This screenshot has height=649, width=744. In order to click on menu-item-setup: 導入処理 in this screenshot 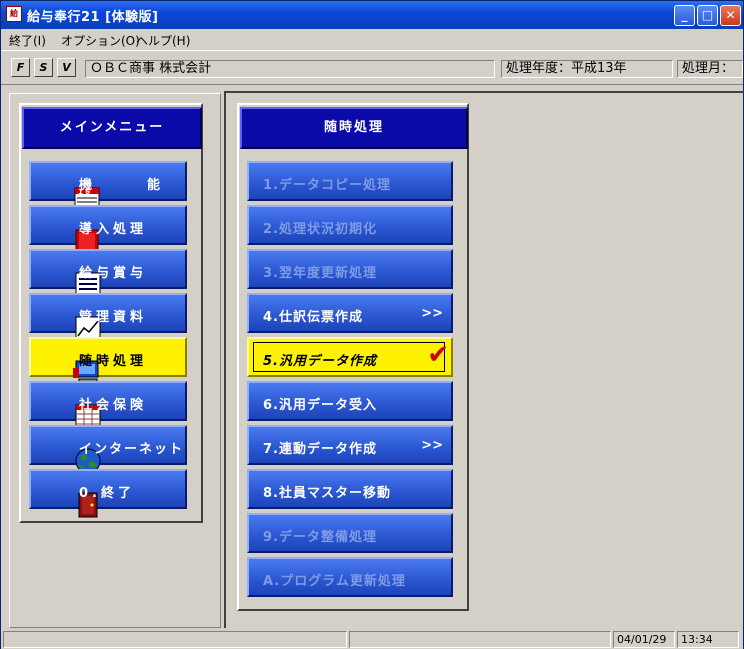, I will do `click(108, 229)`.